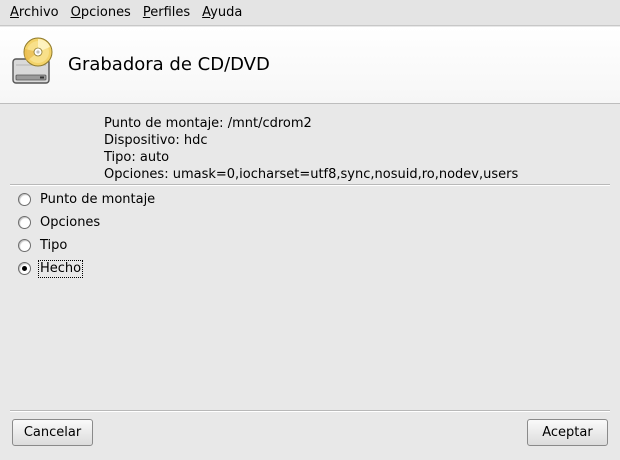 The width and height of the screenshot is (620, 460). I want to click on radio-punto-de-montaje: Punto de montaje, so click(87, 199).